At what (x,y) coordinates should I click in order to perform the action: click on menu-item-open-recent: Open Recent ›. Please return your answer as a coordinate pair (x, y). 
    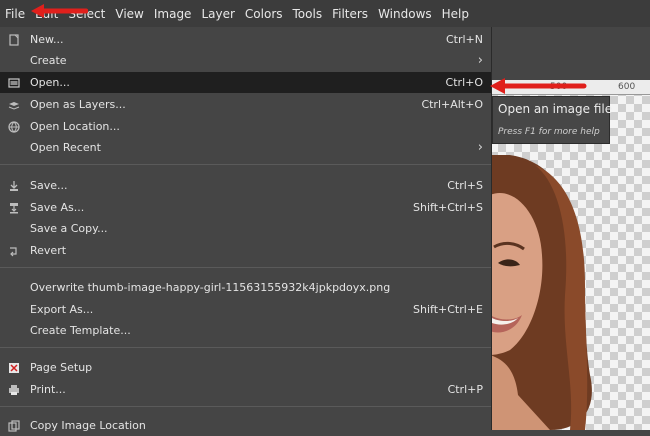
    Looking at the image, I should click on (245, 147).